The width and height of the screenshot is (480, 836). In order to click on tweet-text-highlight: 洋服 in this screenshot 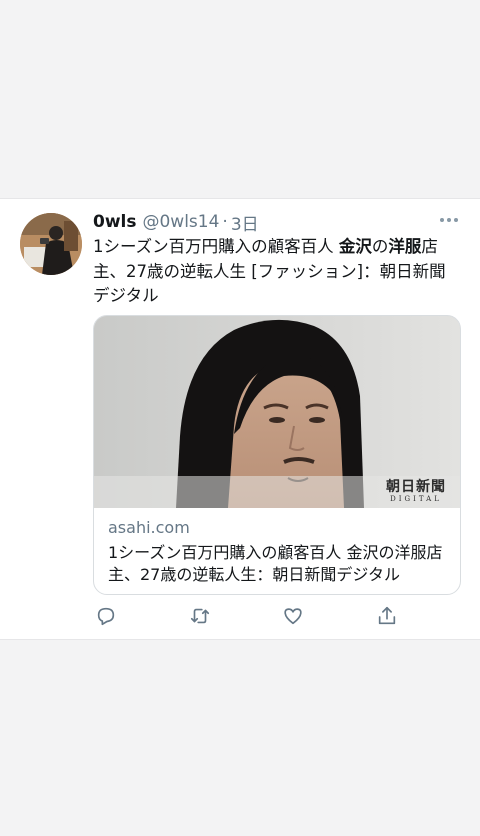, I will do `click(405, 246)`.